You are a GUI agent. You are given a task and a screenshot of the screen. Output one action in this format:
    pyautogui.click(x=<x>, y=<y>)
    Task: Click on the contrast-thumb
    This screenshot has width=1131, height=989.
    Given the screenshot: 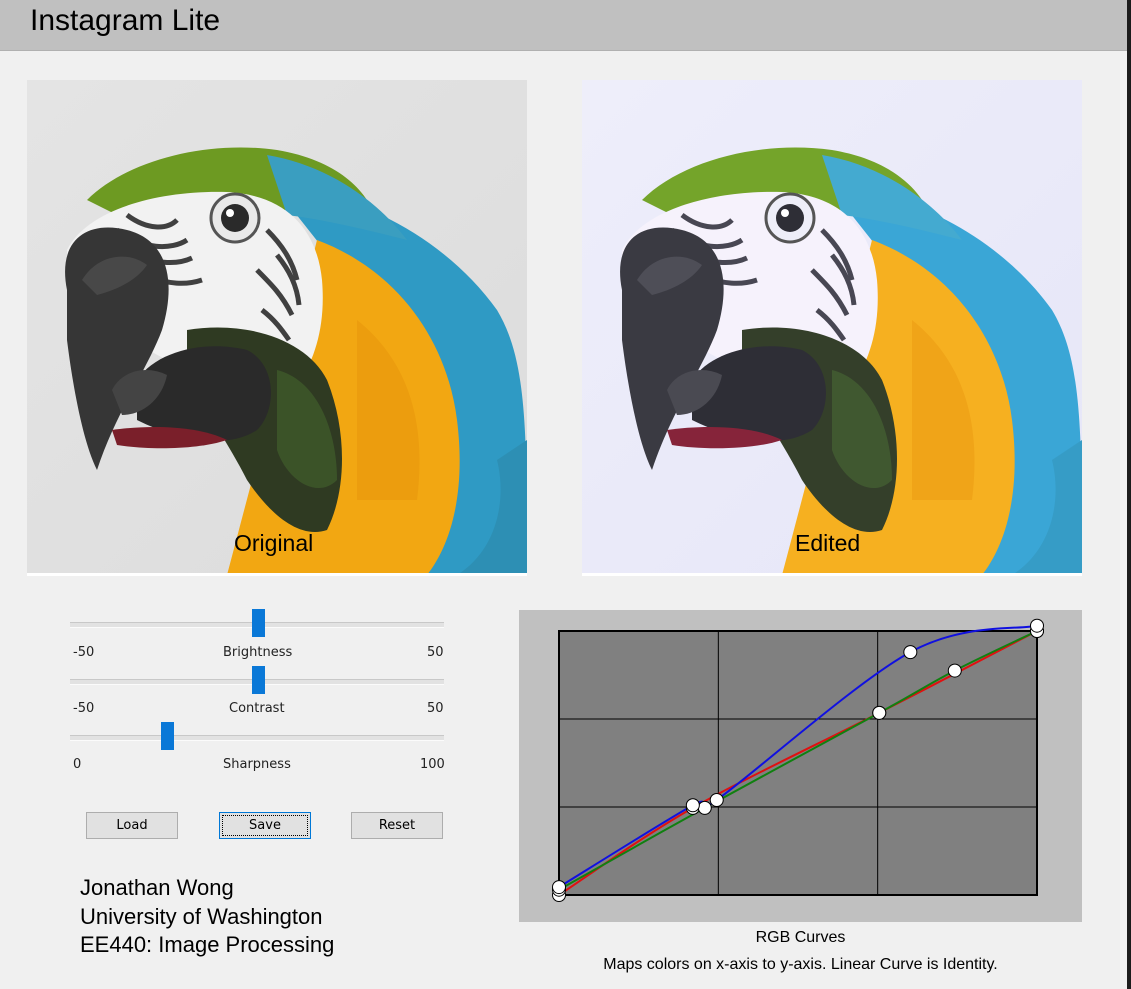 What is the action you would take?
    pyautogui.click(x=258, y=680)
    